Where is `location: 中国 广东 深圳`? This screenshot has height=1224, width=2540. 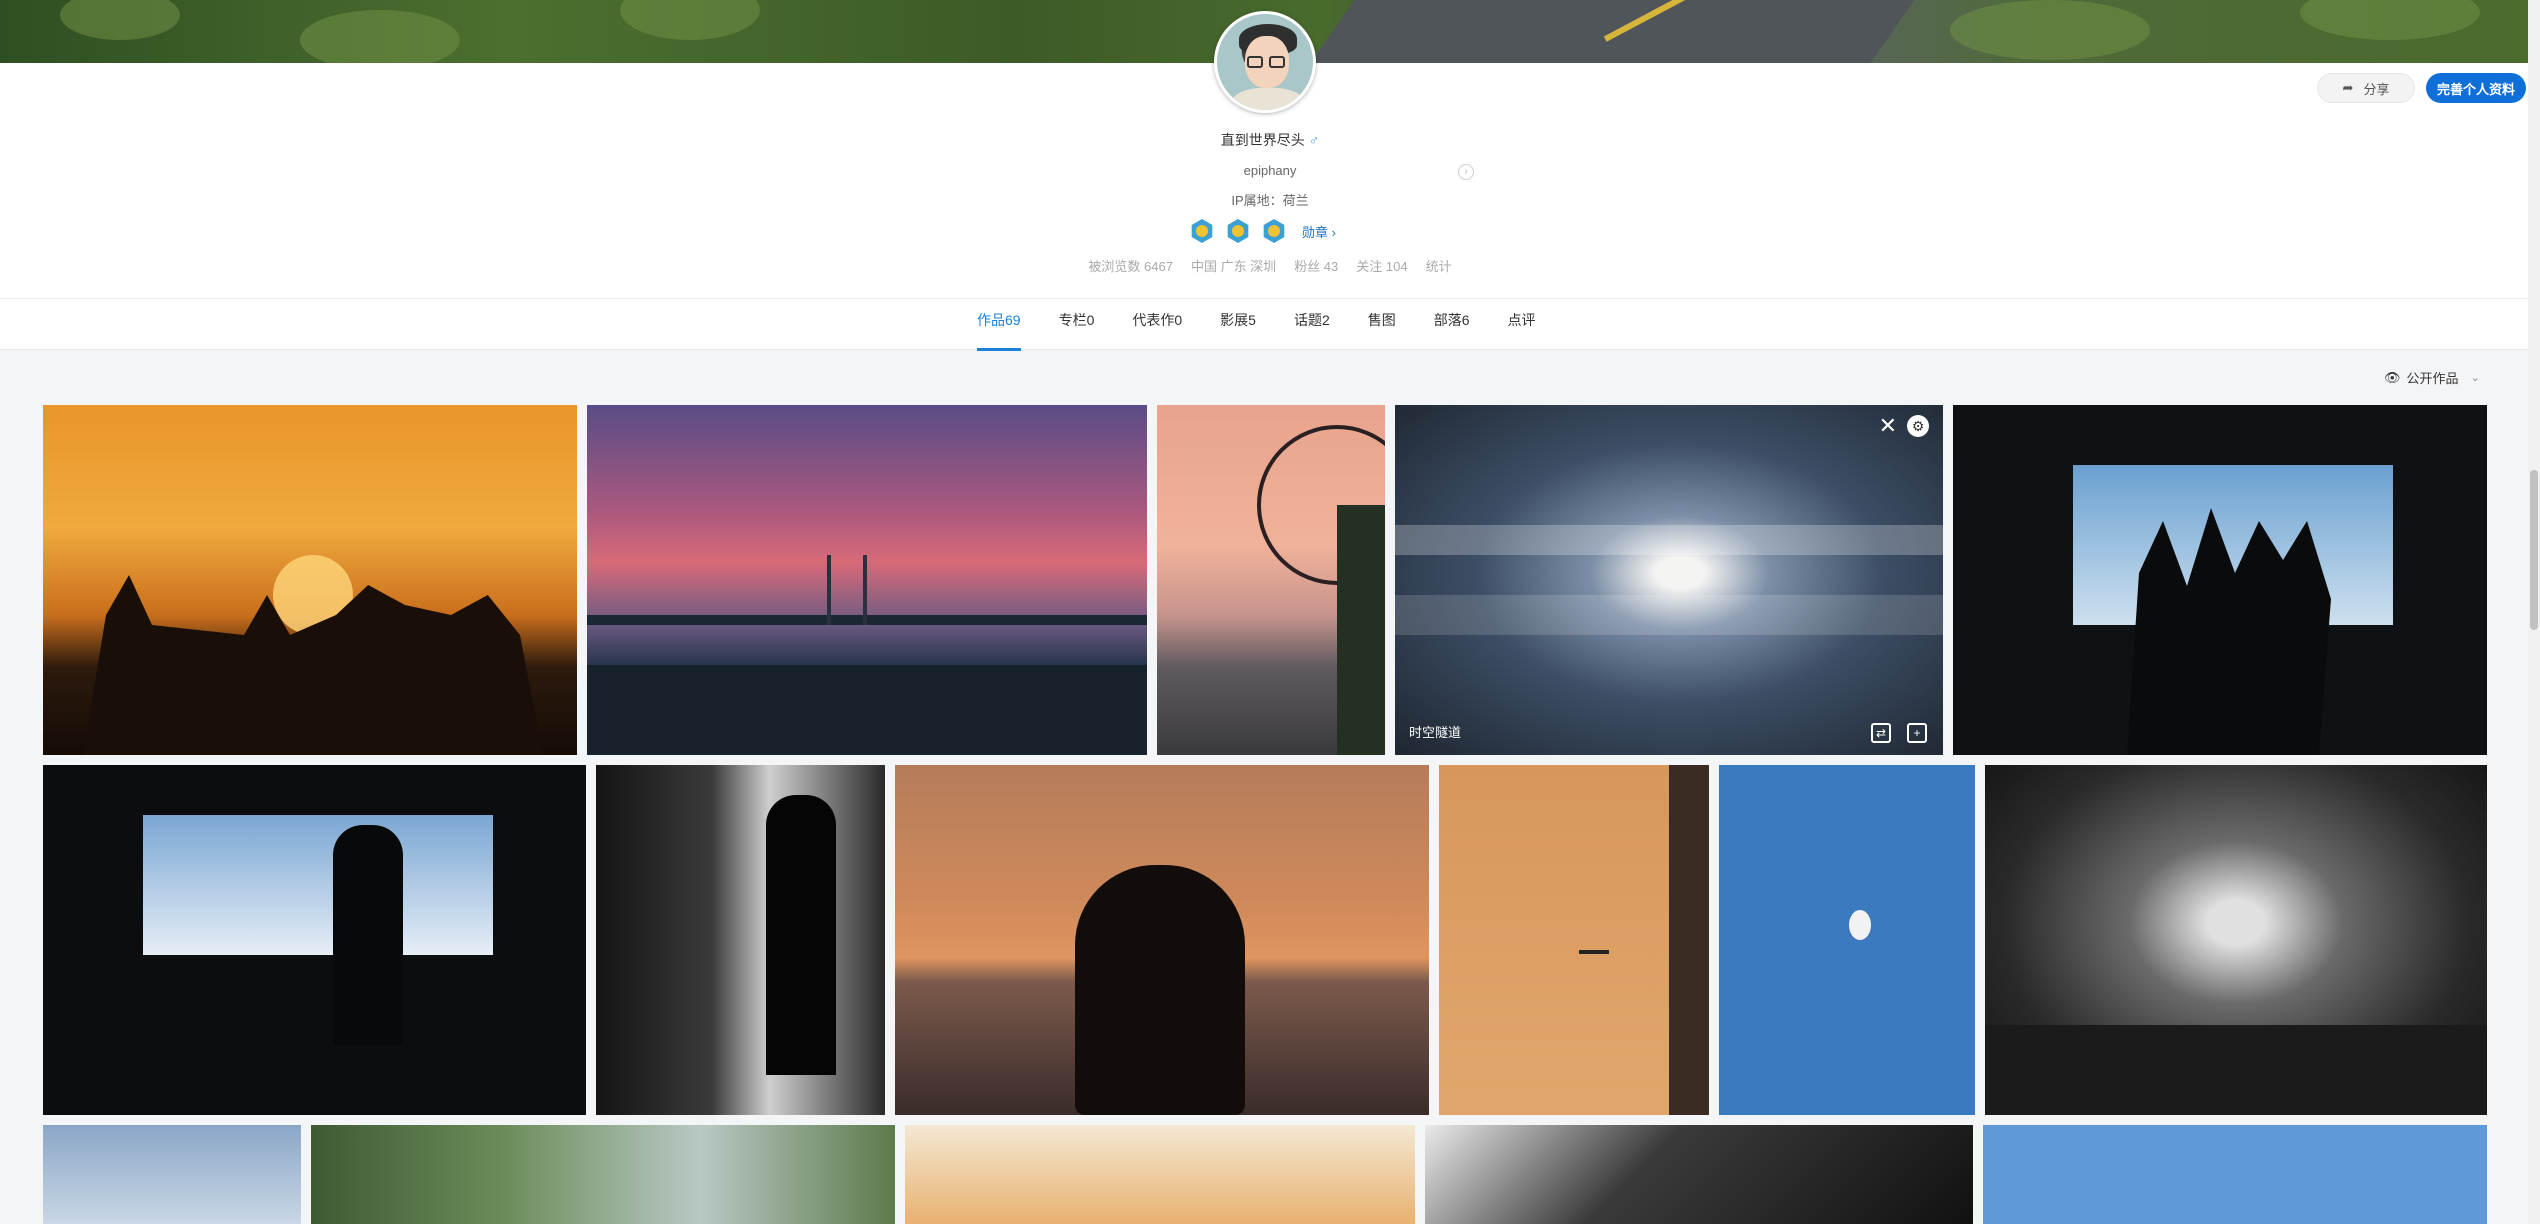 location: 中国 广东 深圳 is located at coordinates (1233, 266).